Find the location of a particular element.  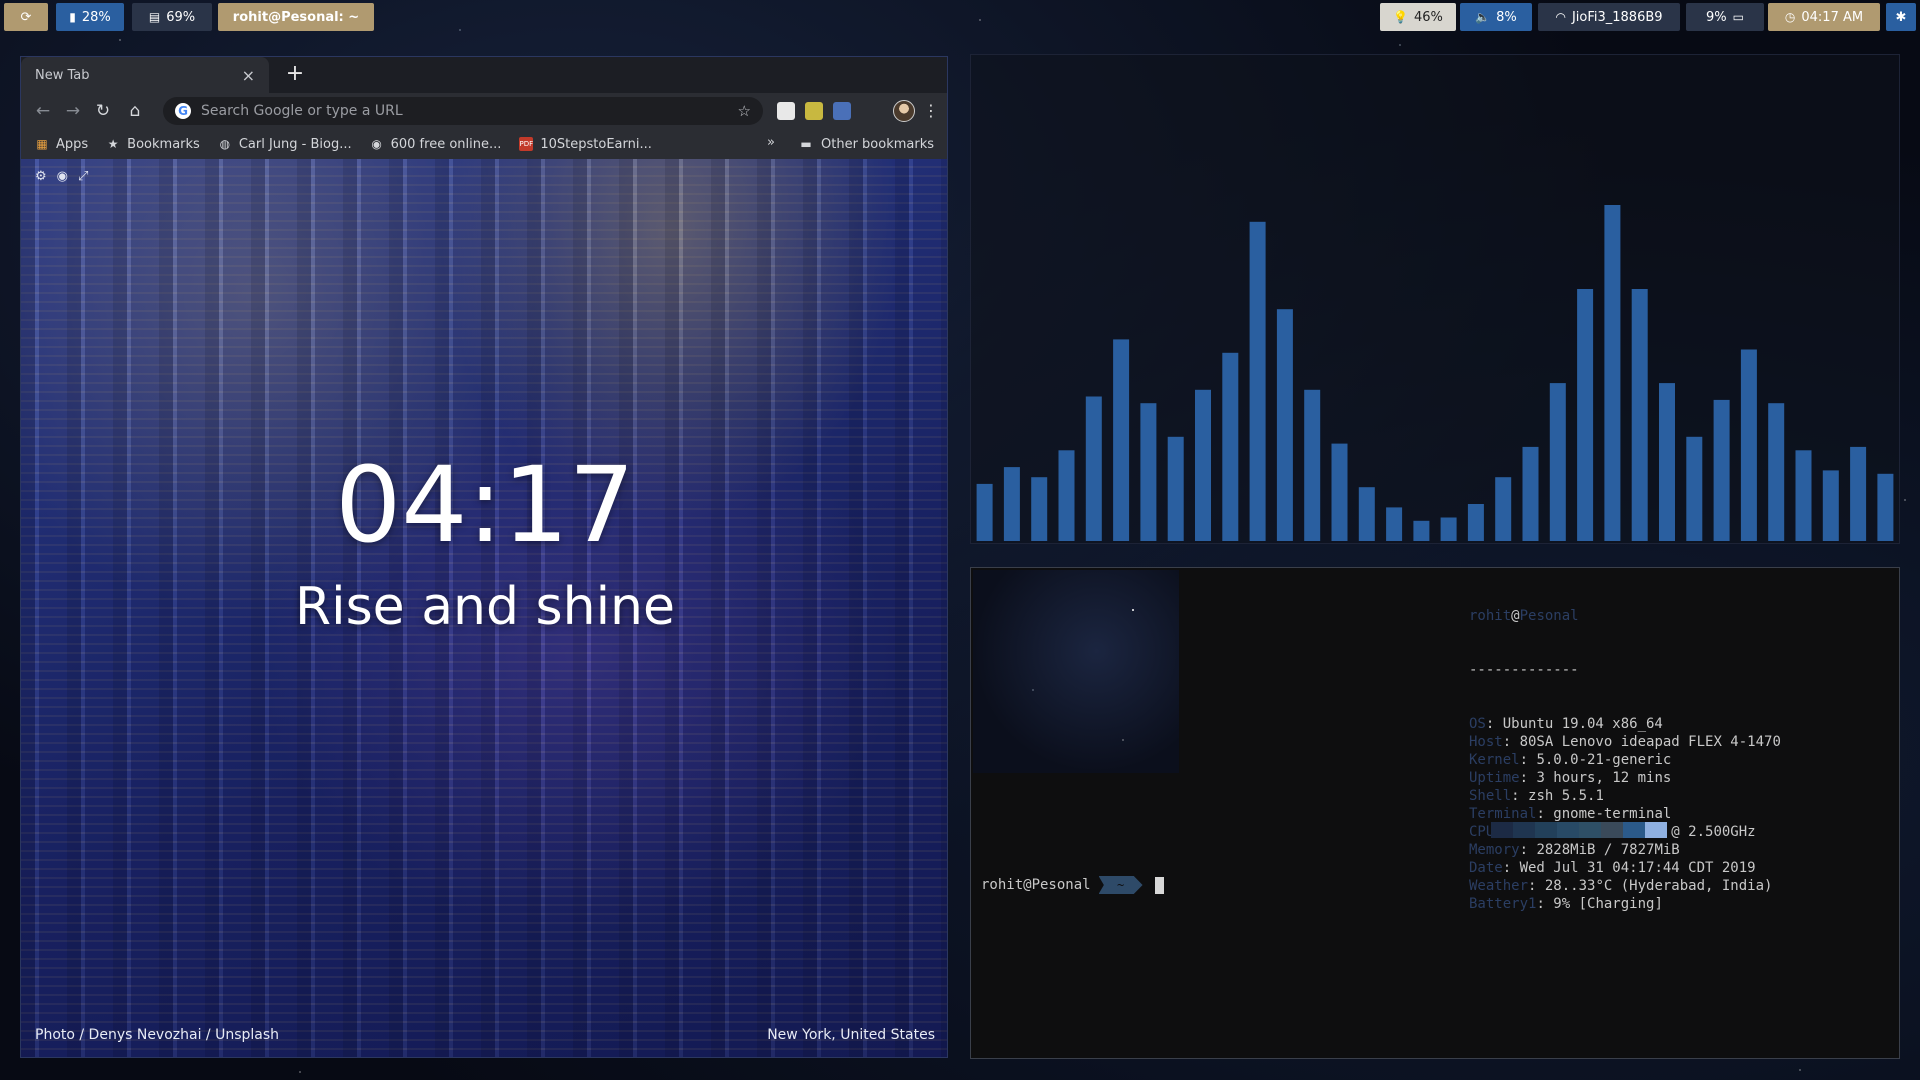

shell-prompt: rohit@Pesonal ~ is located at coordinates (1072, 885).